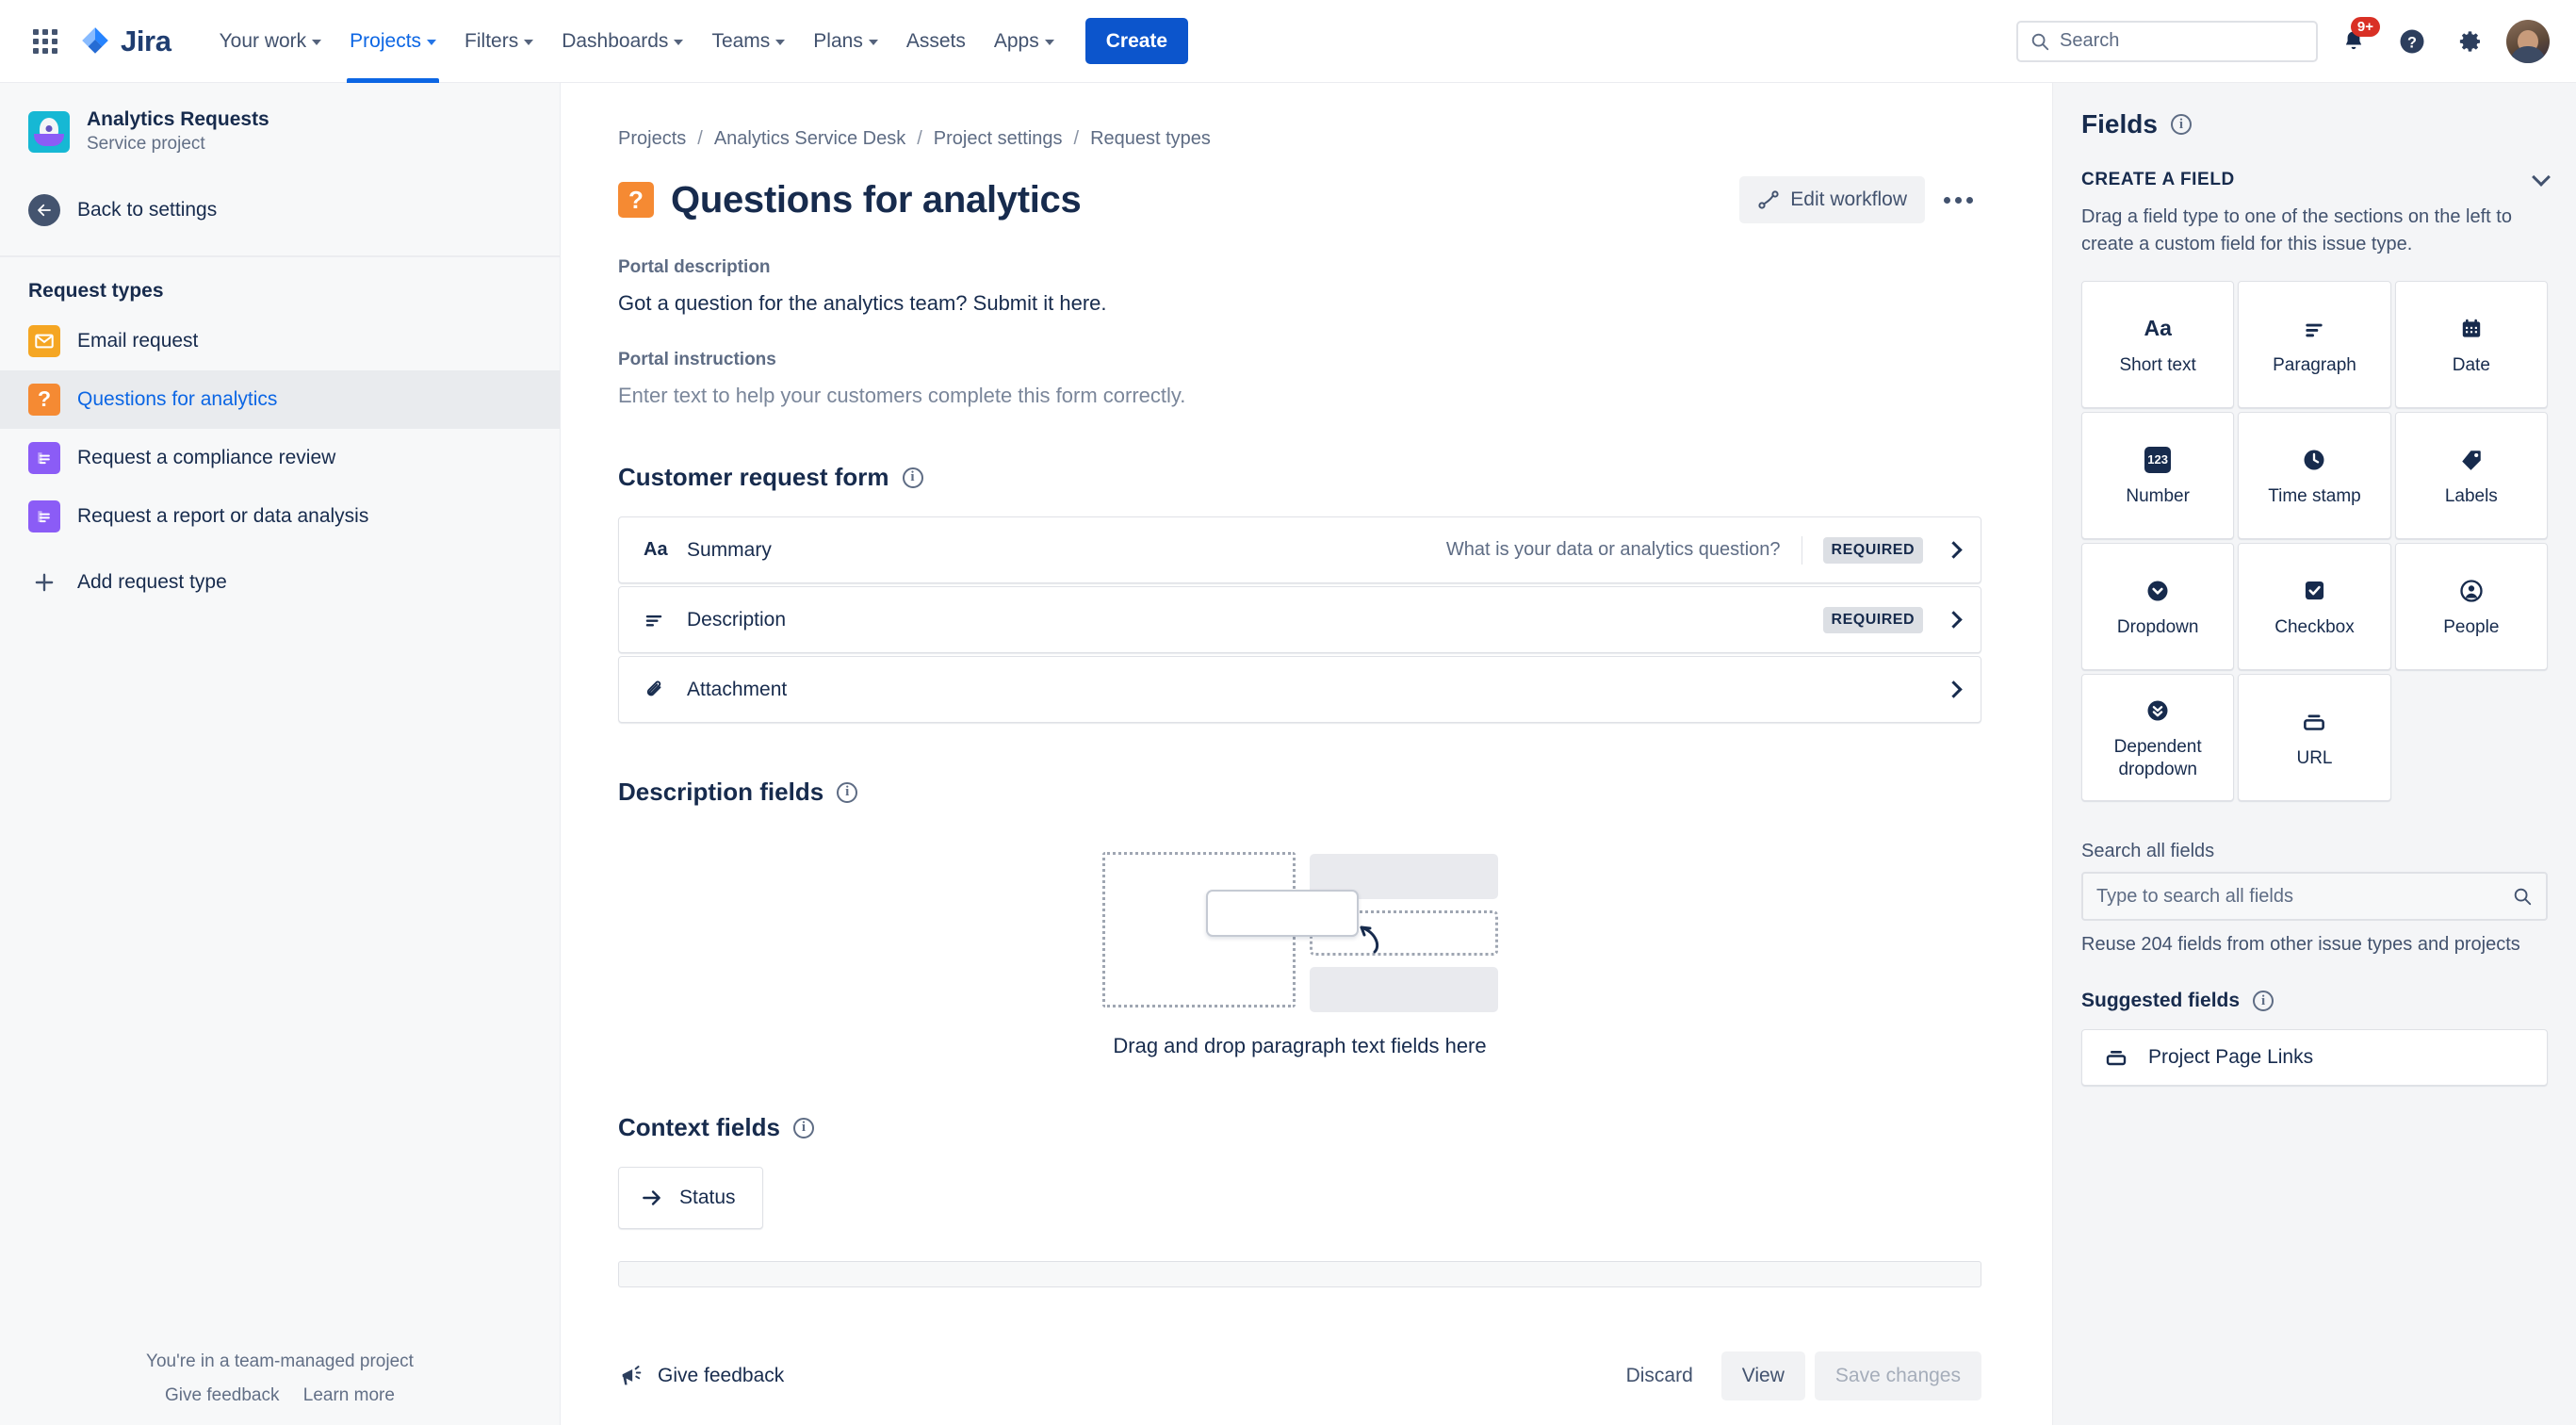  I want to click on sidebar-give-feedback-link: Give feedback, so click(222, 1395).